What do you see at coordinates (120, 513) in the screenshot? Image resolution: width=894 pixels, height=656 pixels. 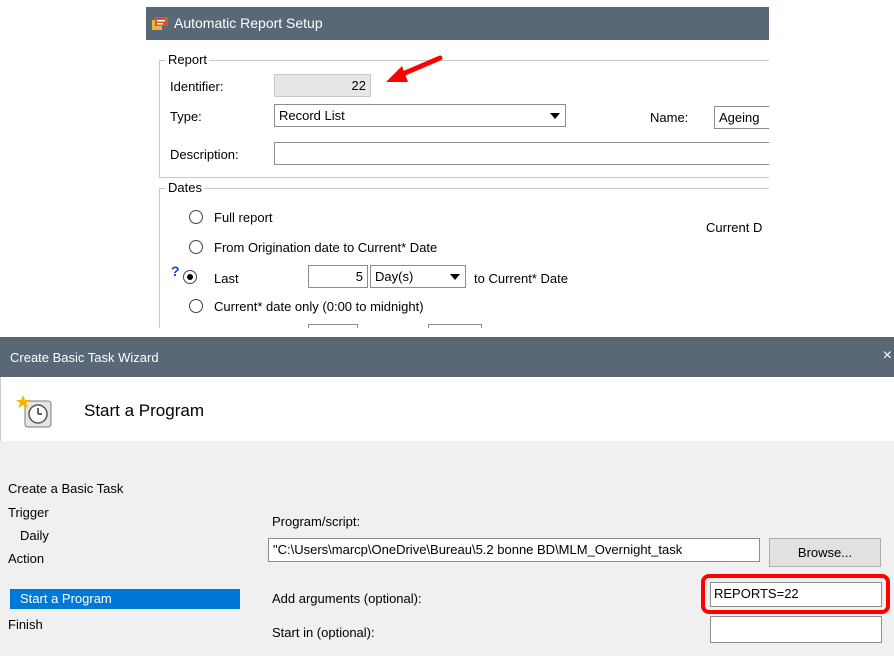 I see `nav-item-trigger: Trigger` at bounding box center [120, 513].